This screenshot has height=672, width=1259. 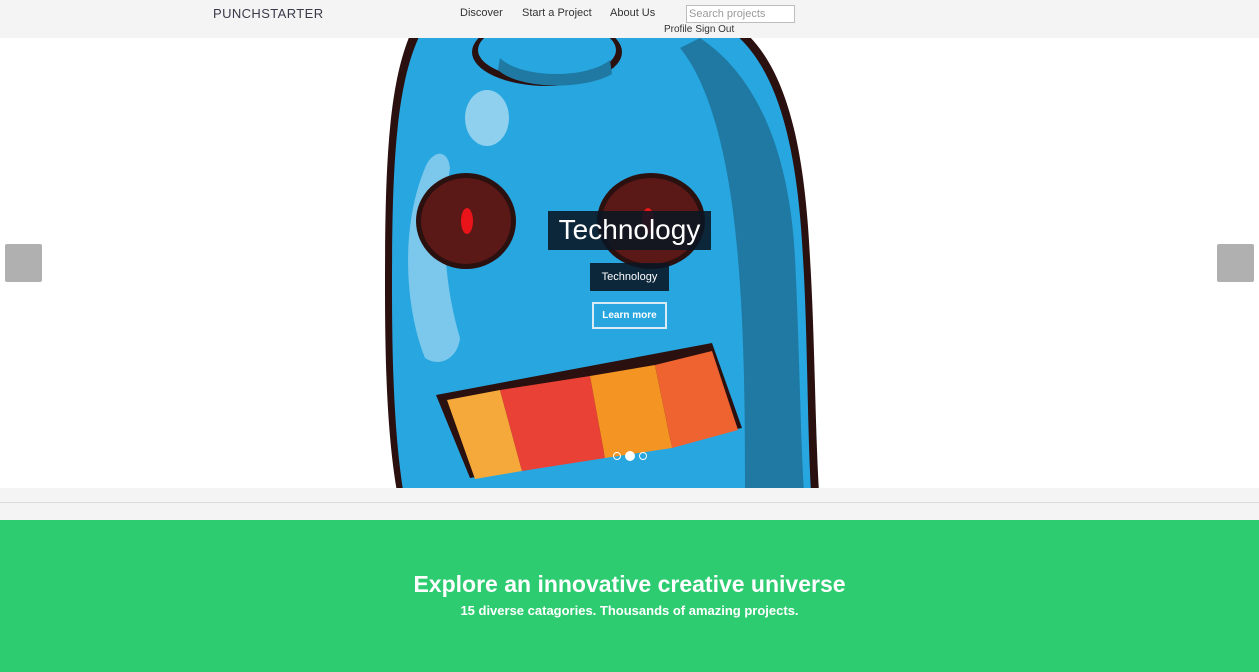 What do you see at coordinates (740, 14) in the screenshot?
I see `search-input` at bounding box center [740, 14].